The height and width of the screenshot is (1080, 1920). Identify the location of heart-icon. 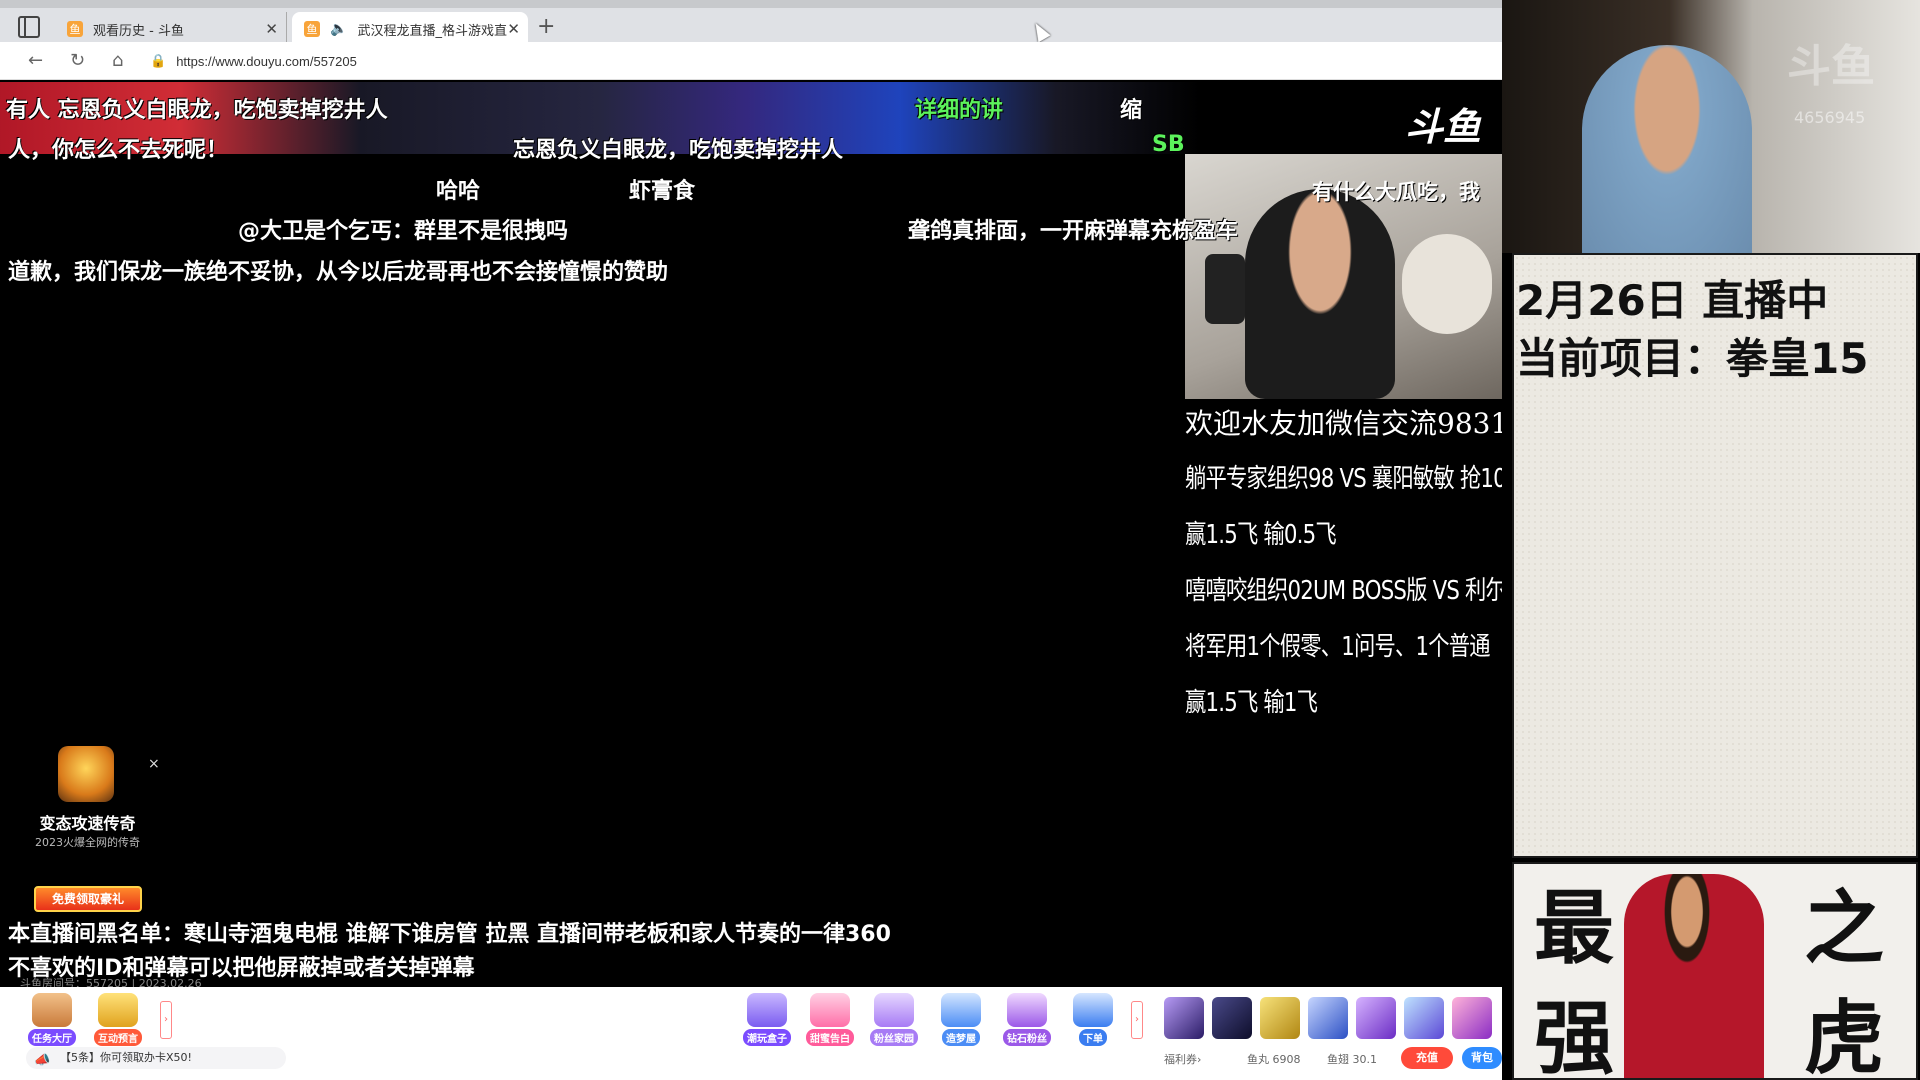
(830, 1010).